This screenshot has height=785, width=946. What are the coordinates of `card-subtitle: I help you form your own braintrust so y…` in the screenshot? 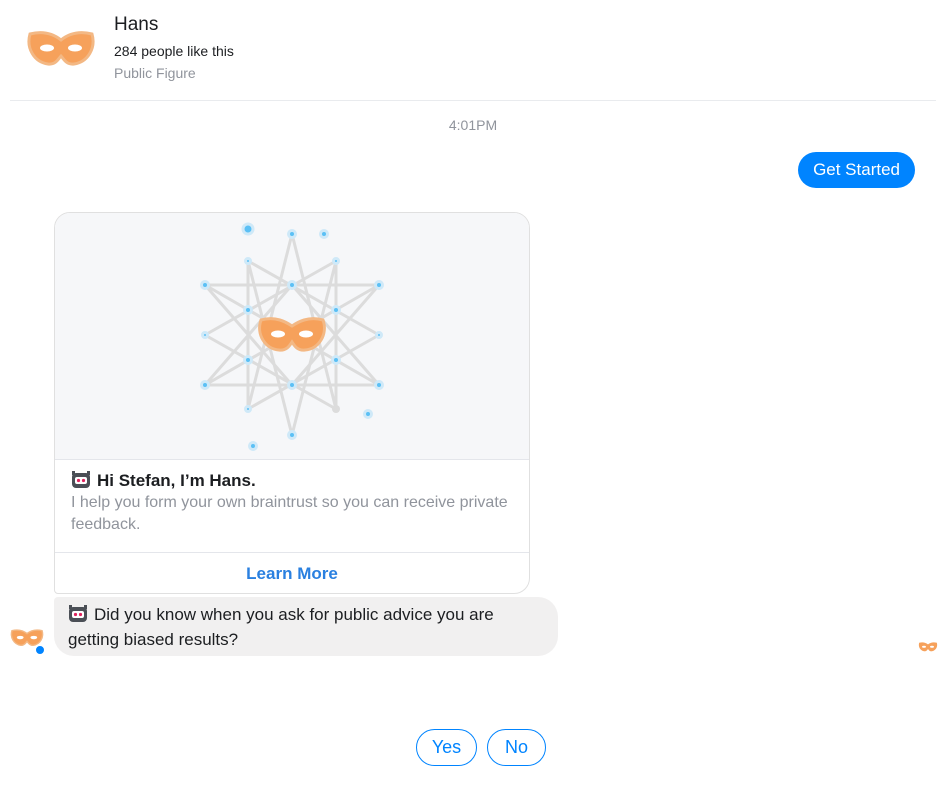 It's located at (289, 513).